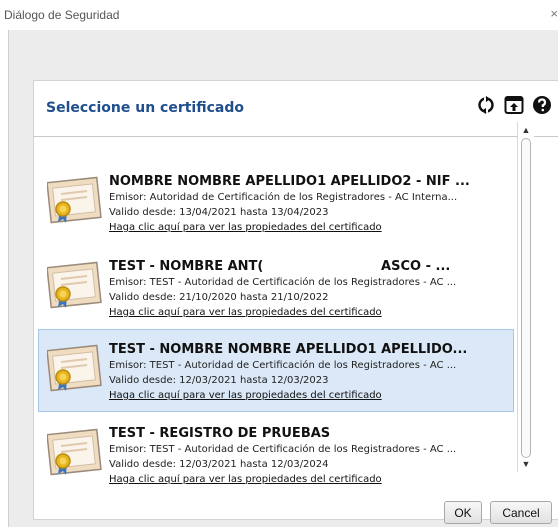  Describe the element at coordinates (296, 136) in the screenshot. I see `header-divider` at that location.